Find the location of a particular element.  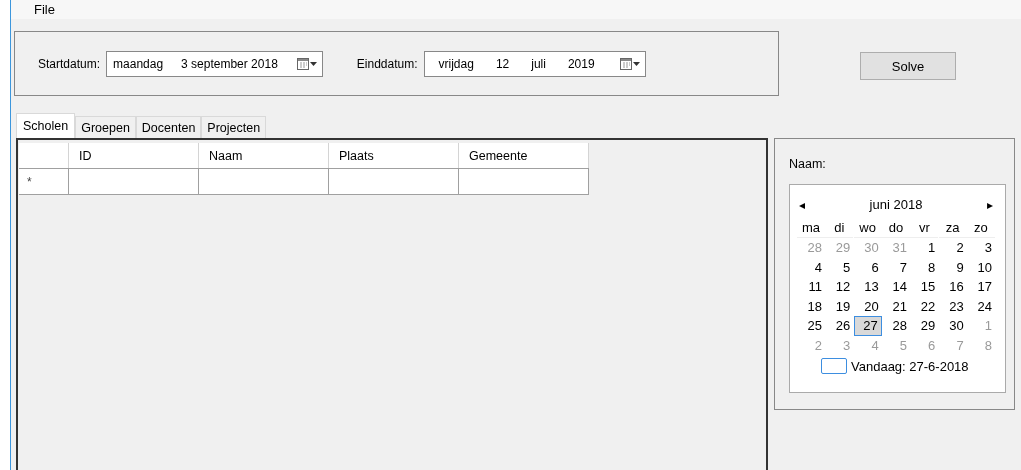

solve-button: Solve is located at coordinates (908, 66).